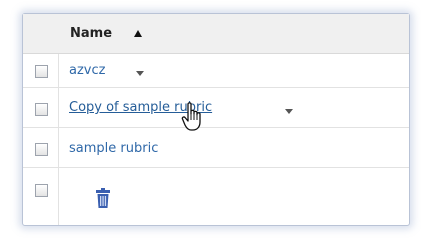  Describe the element at coordinates (191, 116) in the screenshot. I see `hand-pointer-cursor-icon` at that location.